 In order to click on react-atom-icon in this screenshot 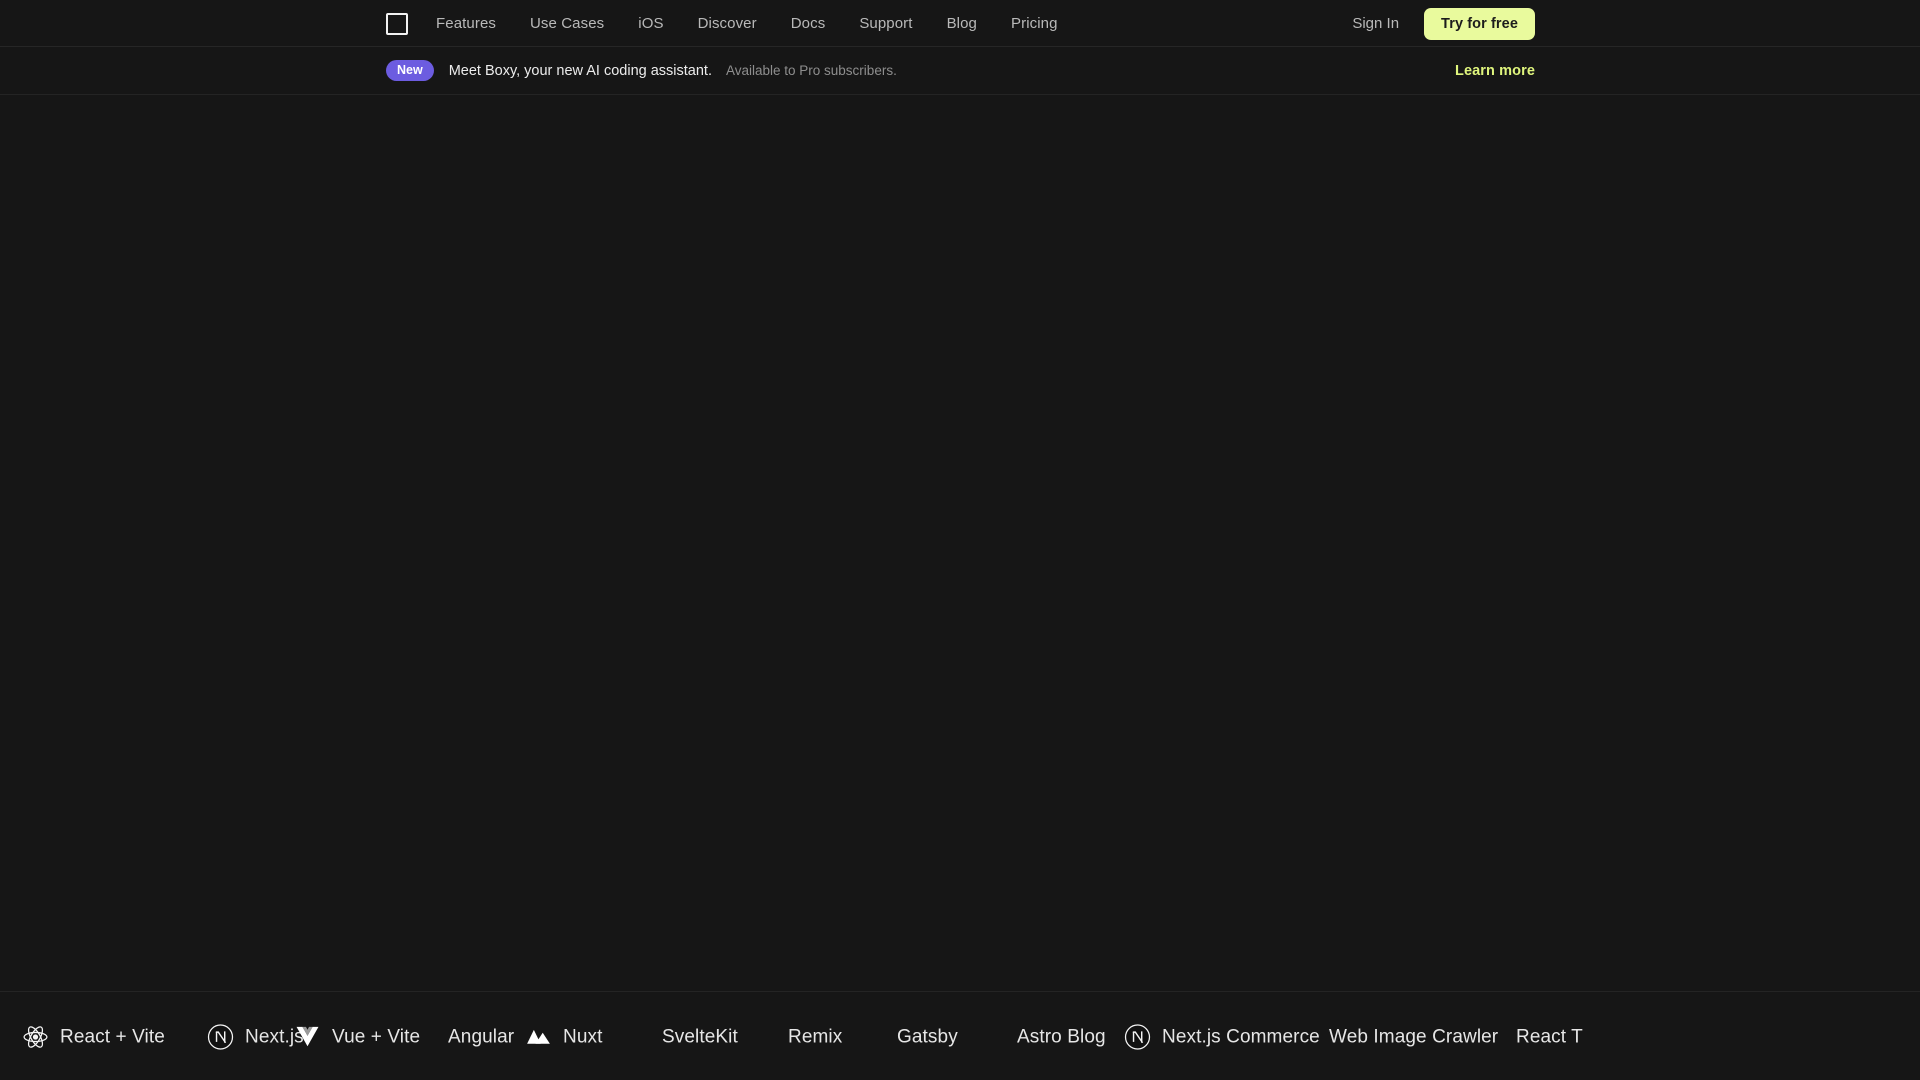, I will do `click(35, 1036)`.